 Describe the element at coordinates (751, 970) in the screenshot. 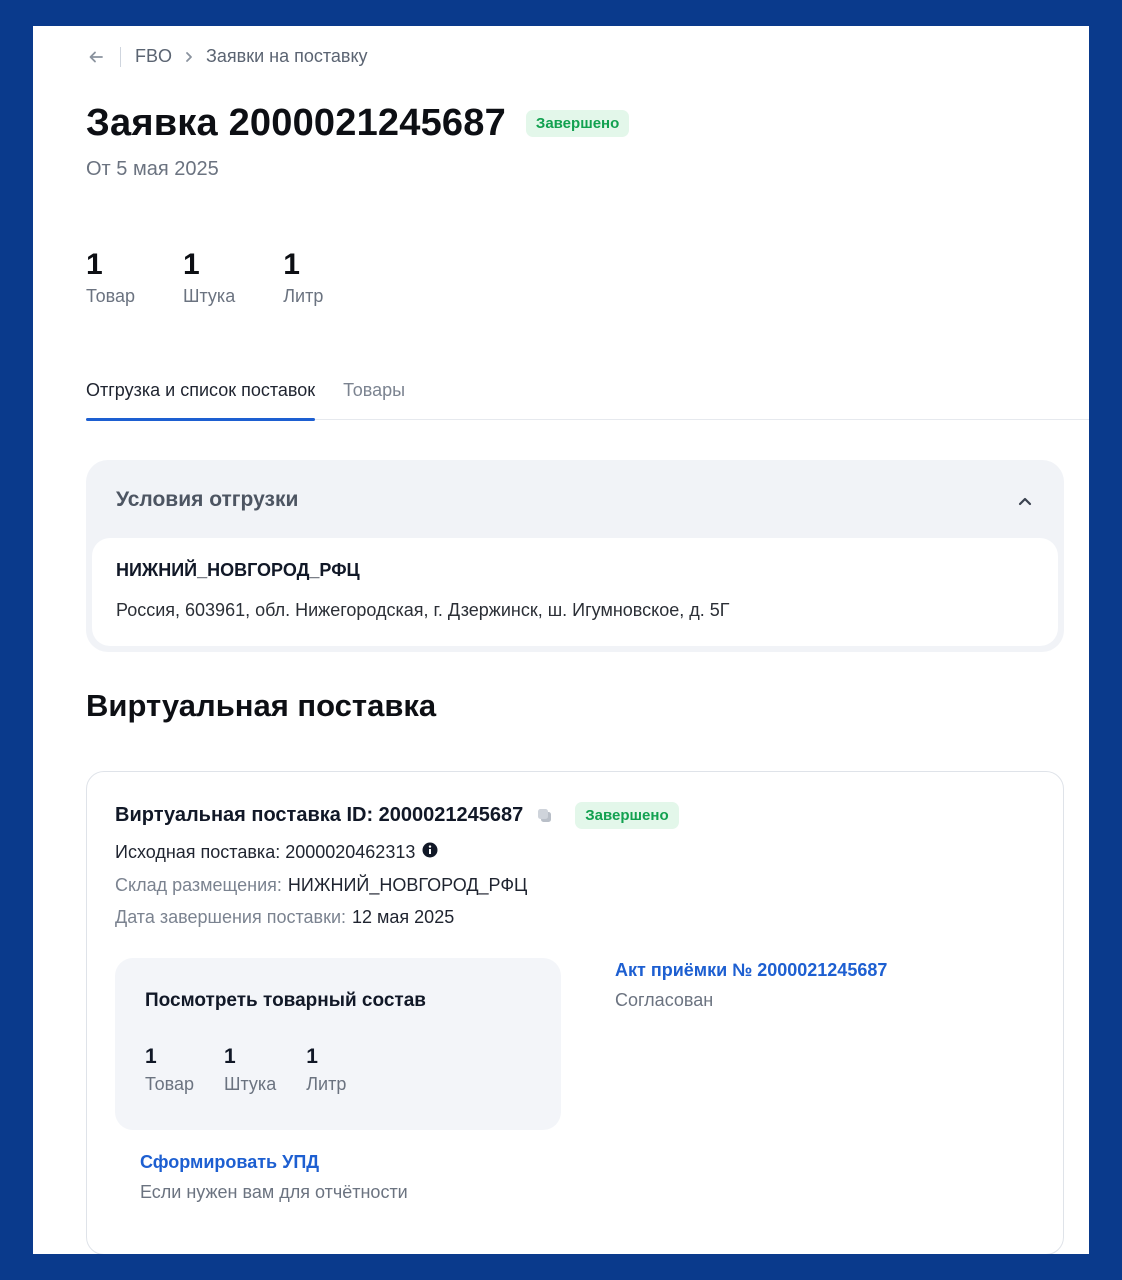

I see `acceptance-act-link: Акт приёмки № 2000021245687` at that location.